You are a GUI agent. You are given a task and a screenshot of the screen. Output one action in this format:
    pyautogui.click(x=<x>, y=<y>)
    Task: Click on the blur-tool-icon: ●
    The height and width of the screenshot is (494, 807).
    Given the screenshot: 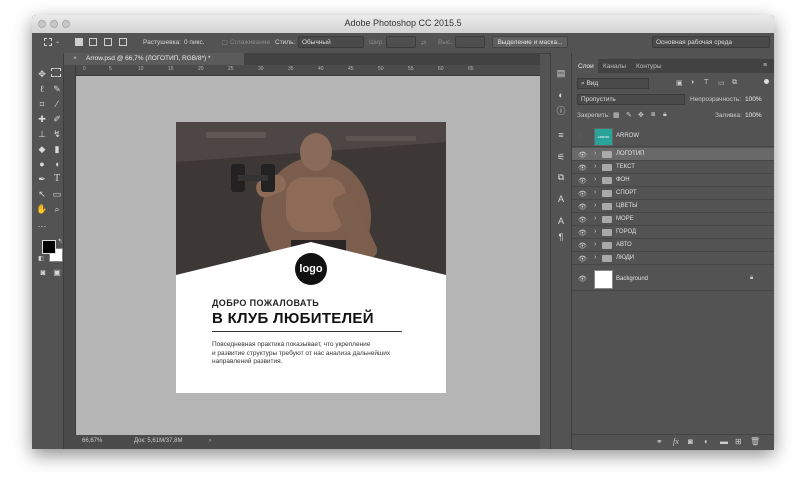 What is the action you would take?
    pyautogui.click(x=42, y=164)
    